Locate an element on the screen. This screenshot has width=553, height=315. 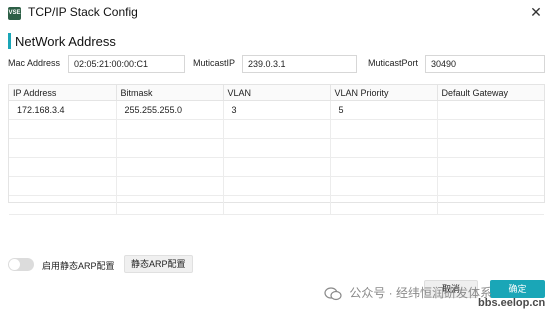
section-title: NetWork Address is located at coordinates (65, 41).